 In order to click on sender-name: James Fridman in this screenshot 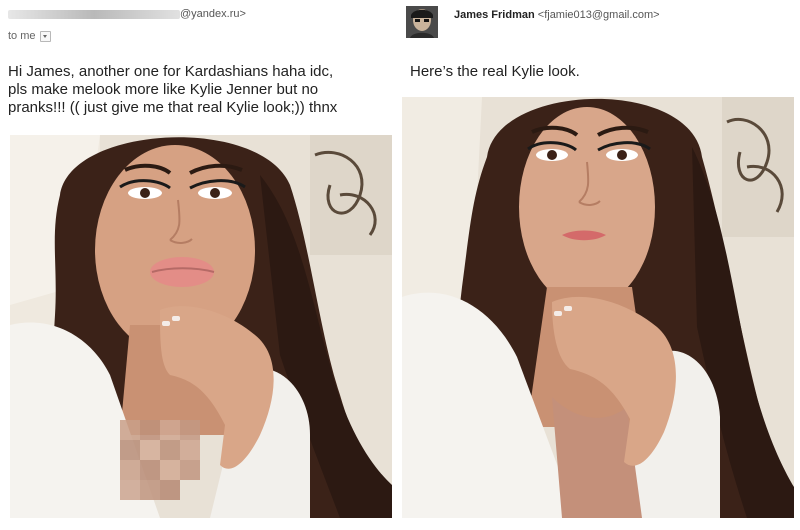, I will do `click(494, 15)`.